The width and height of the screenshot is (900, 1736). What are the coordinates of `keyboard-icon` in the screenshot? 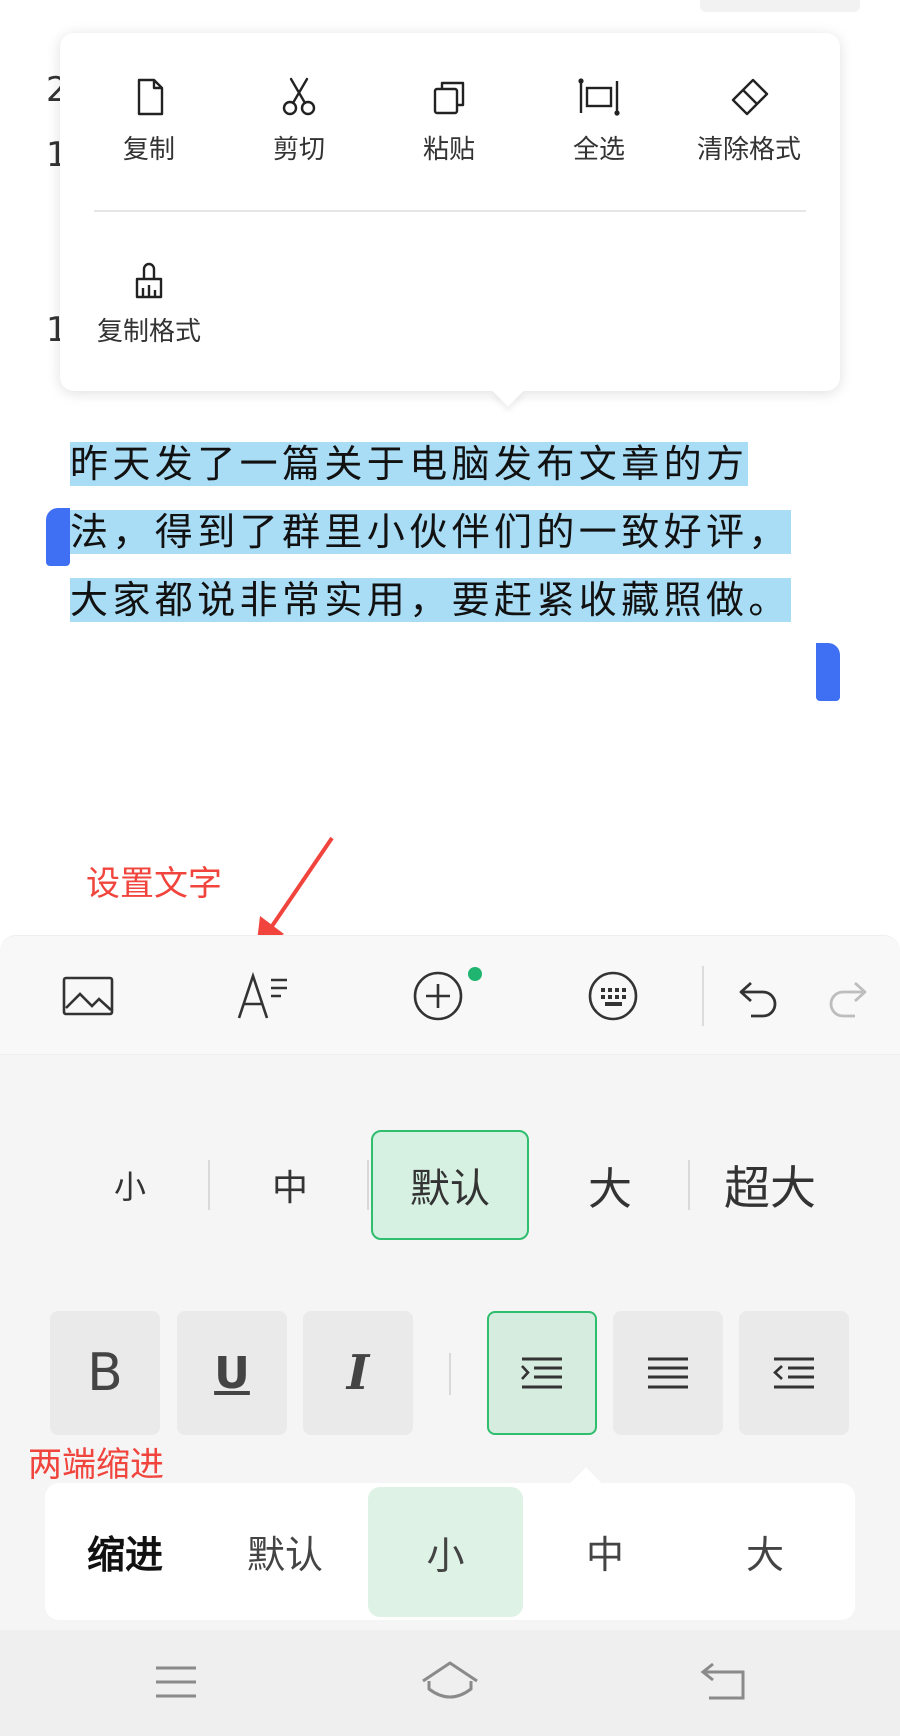 It's located at (613, 996).